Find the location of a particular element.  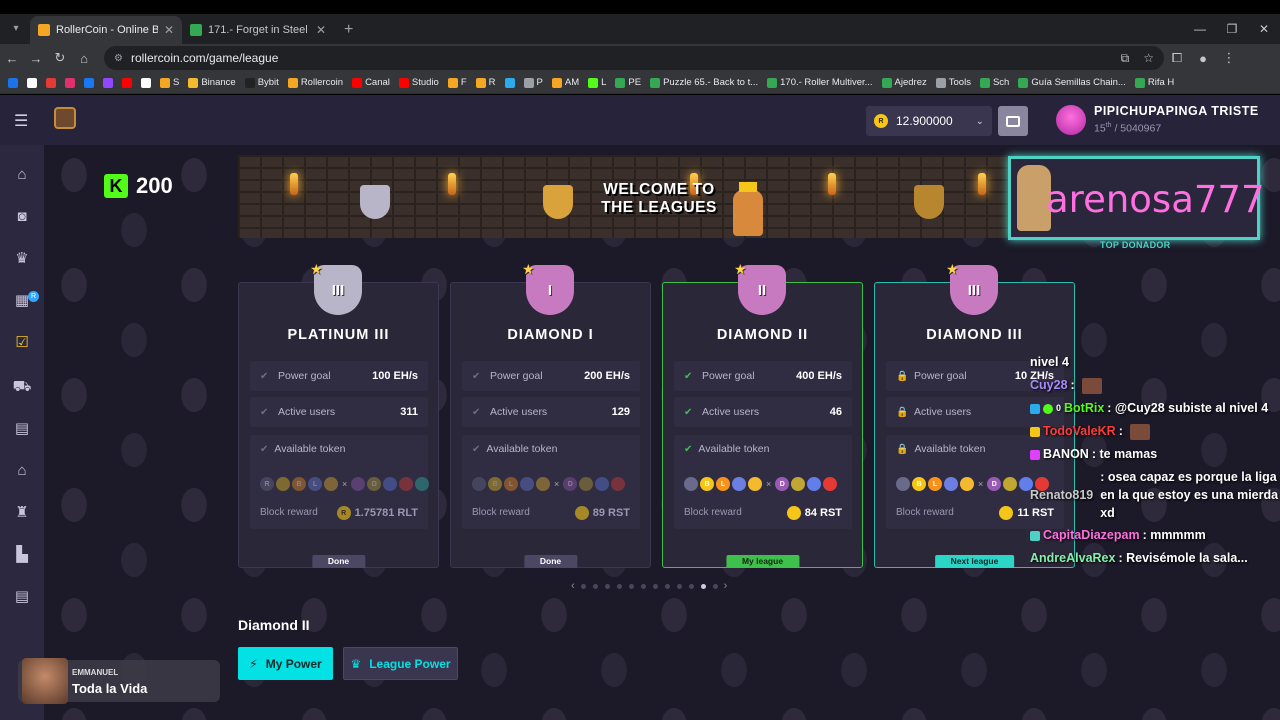

back-icon: ← is located at coordinates (12, 58).